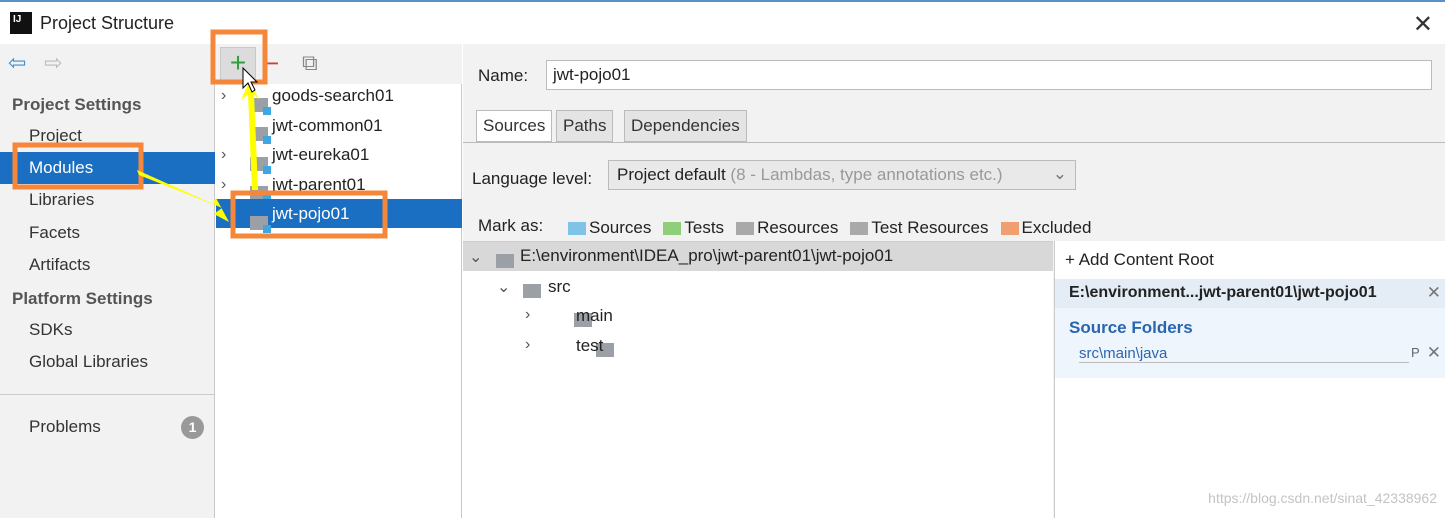 Image resolution: width=1445 pixels, height=518 pixels. Describe the element at coordinates (1434, 353) in the screenshot. I see `remove-source-folder-icon: ✕` at that location.